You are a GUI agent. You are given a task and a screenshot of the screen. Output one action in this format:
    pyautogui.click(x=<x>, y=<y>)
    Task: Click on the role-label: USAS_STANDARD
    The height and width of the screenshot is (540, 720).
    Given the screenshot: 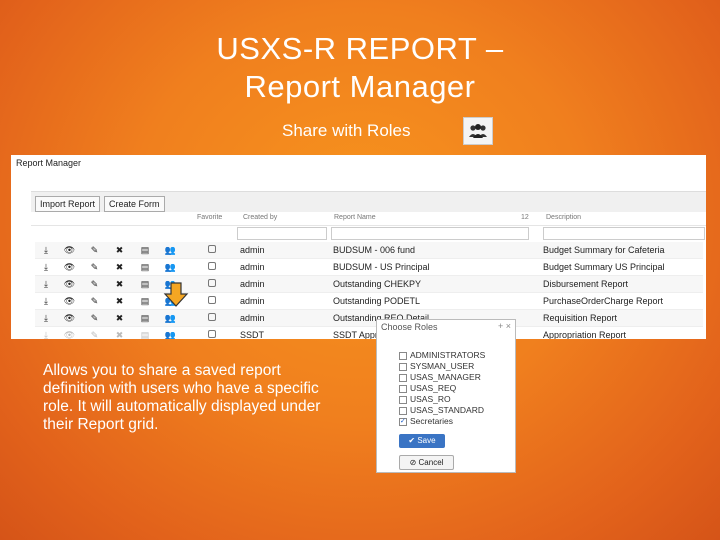 What is the action you would take?
    pyautogui.click(x=447, y=410)
    